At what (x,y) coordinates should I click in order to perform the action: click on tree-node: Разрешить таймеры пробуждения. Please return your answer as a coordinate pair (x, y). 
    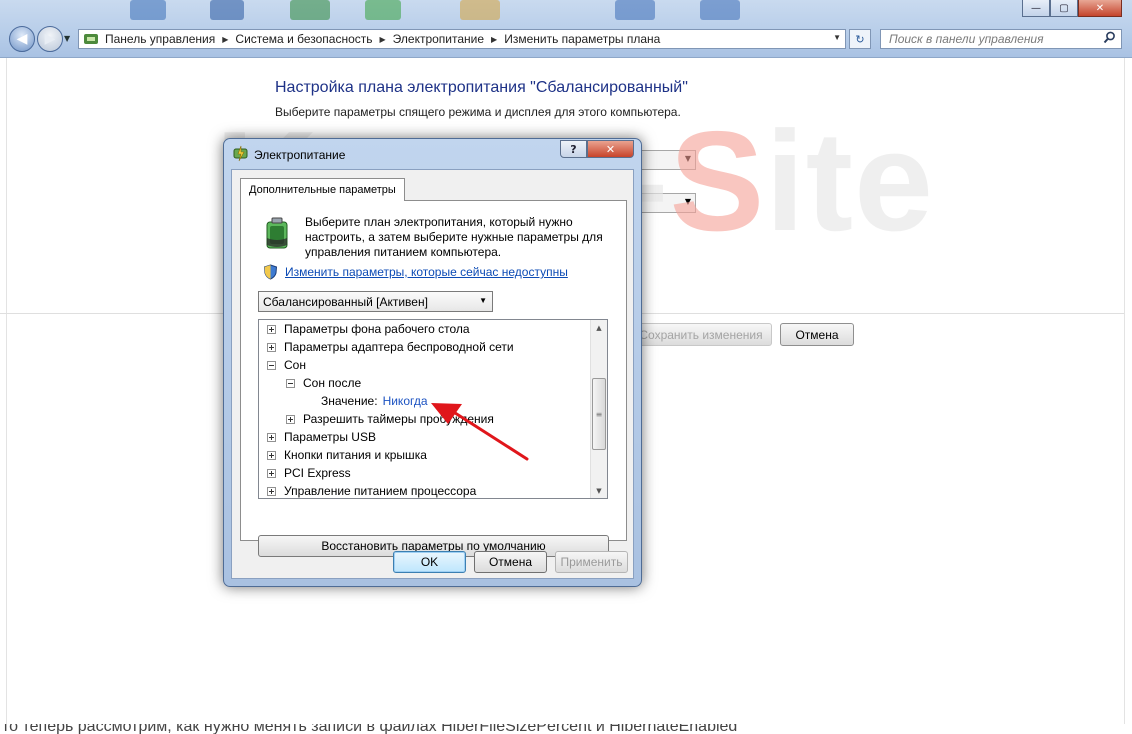
    Looking at the image, I should click on (390, 419).